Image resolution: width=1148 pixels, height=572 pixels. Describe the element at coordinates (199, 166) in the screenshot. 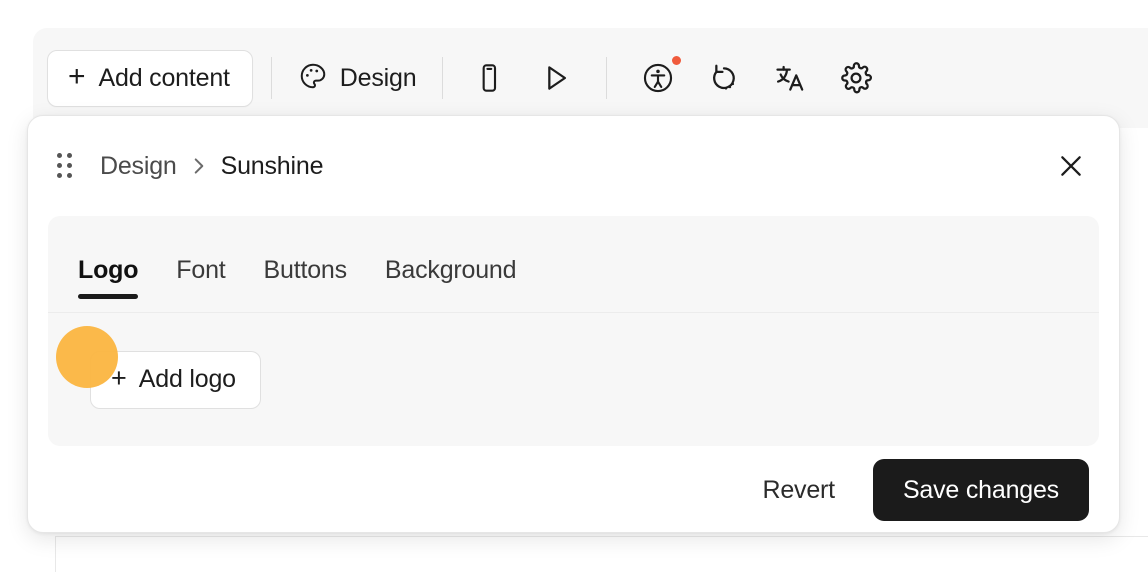

I see `chevron-right-icon` at that location.